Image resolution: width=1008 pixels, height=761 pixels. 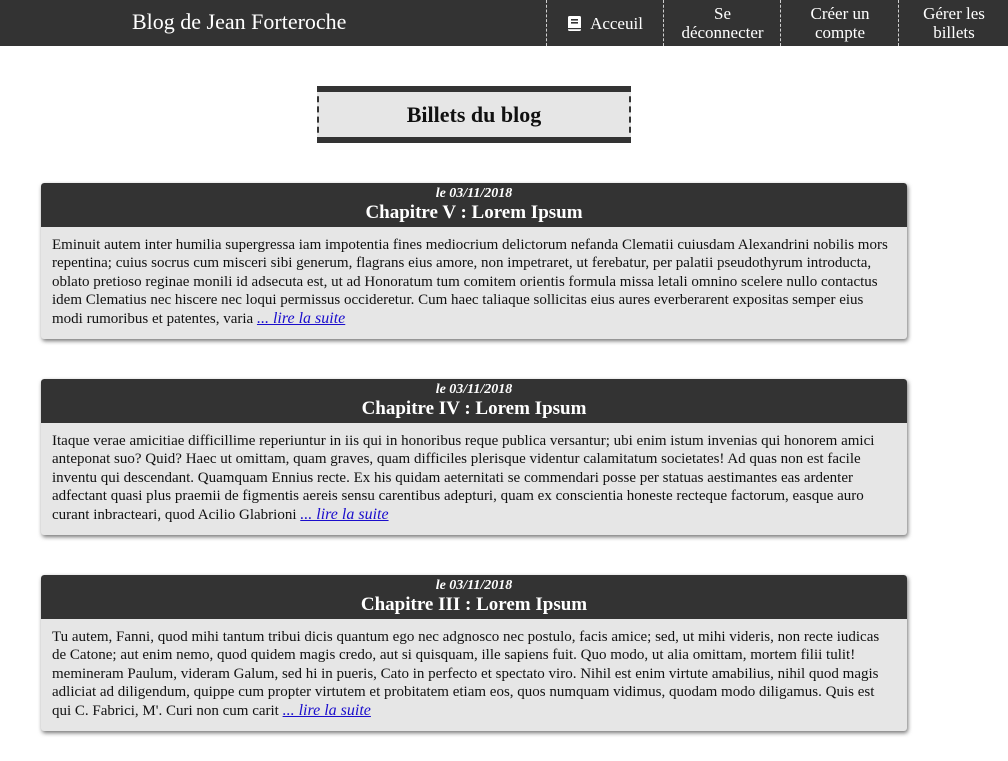 What do you see at coordinates (474, 212) in the screenshot?
I see `post-title: Chapitre V : Lorem Ipsum` at bounding box center [474, 212].